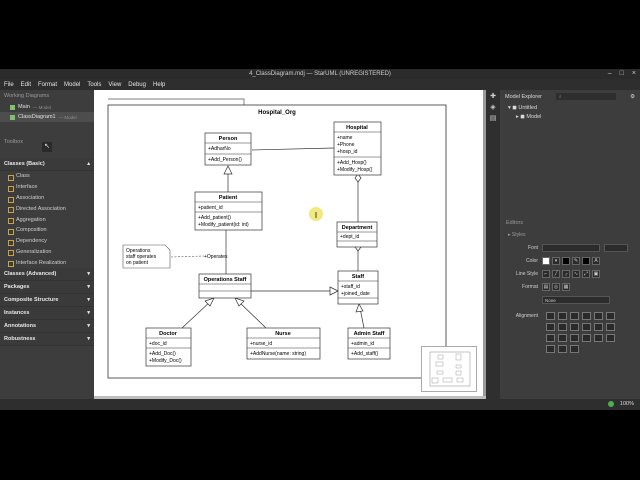  What do you see at coordinates (47, 327) in the screenshot?
I see `toolbox-group-annotations: Annotations ▾` at bounding box center [47, 327].